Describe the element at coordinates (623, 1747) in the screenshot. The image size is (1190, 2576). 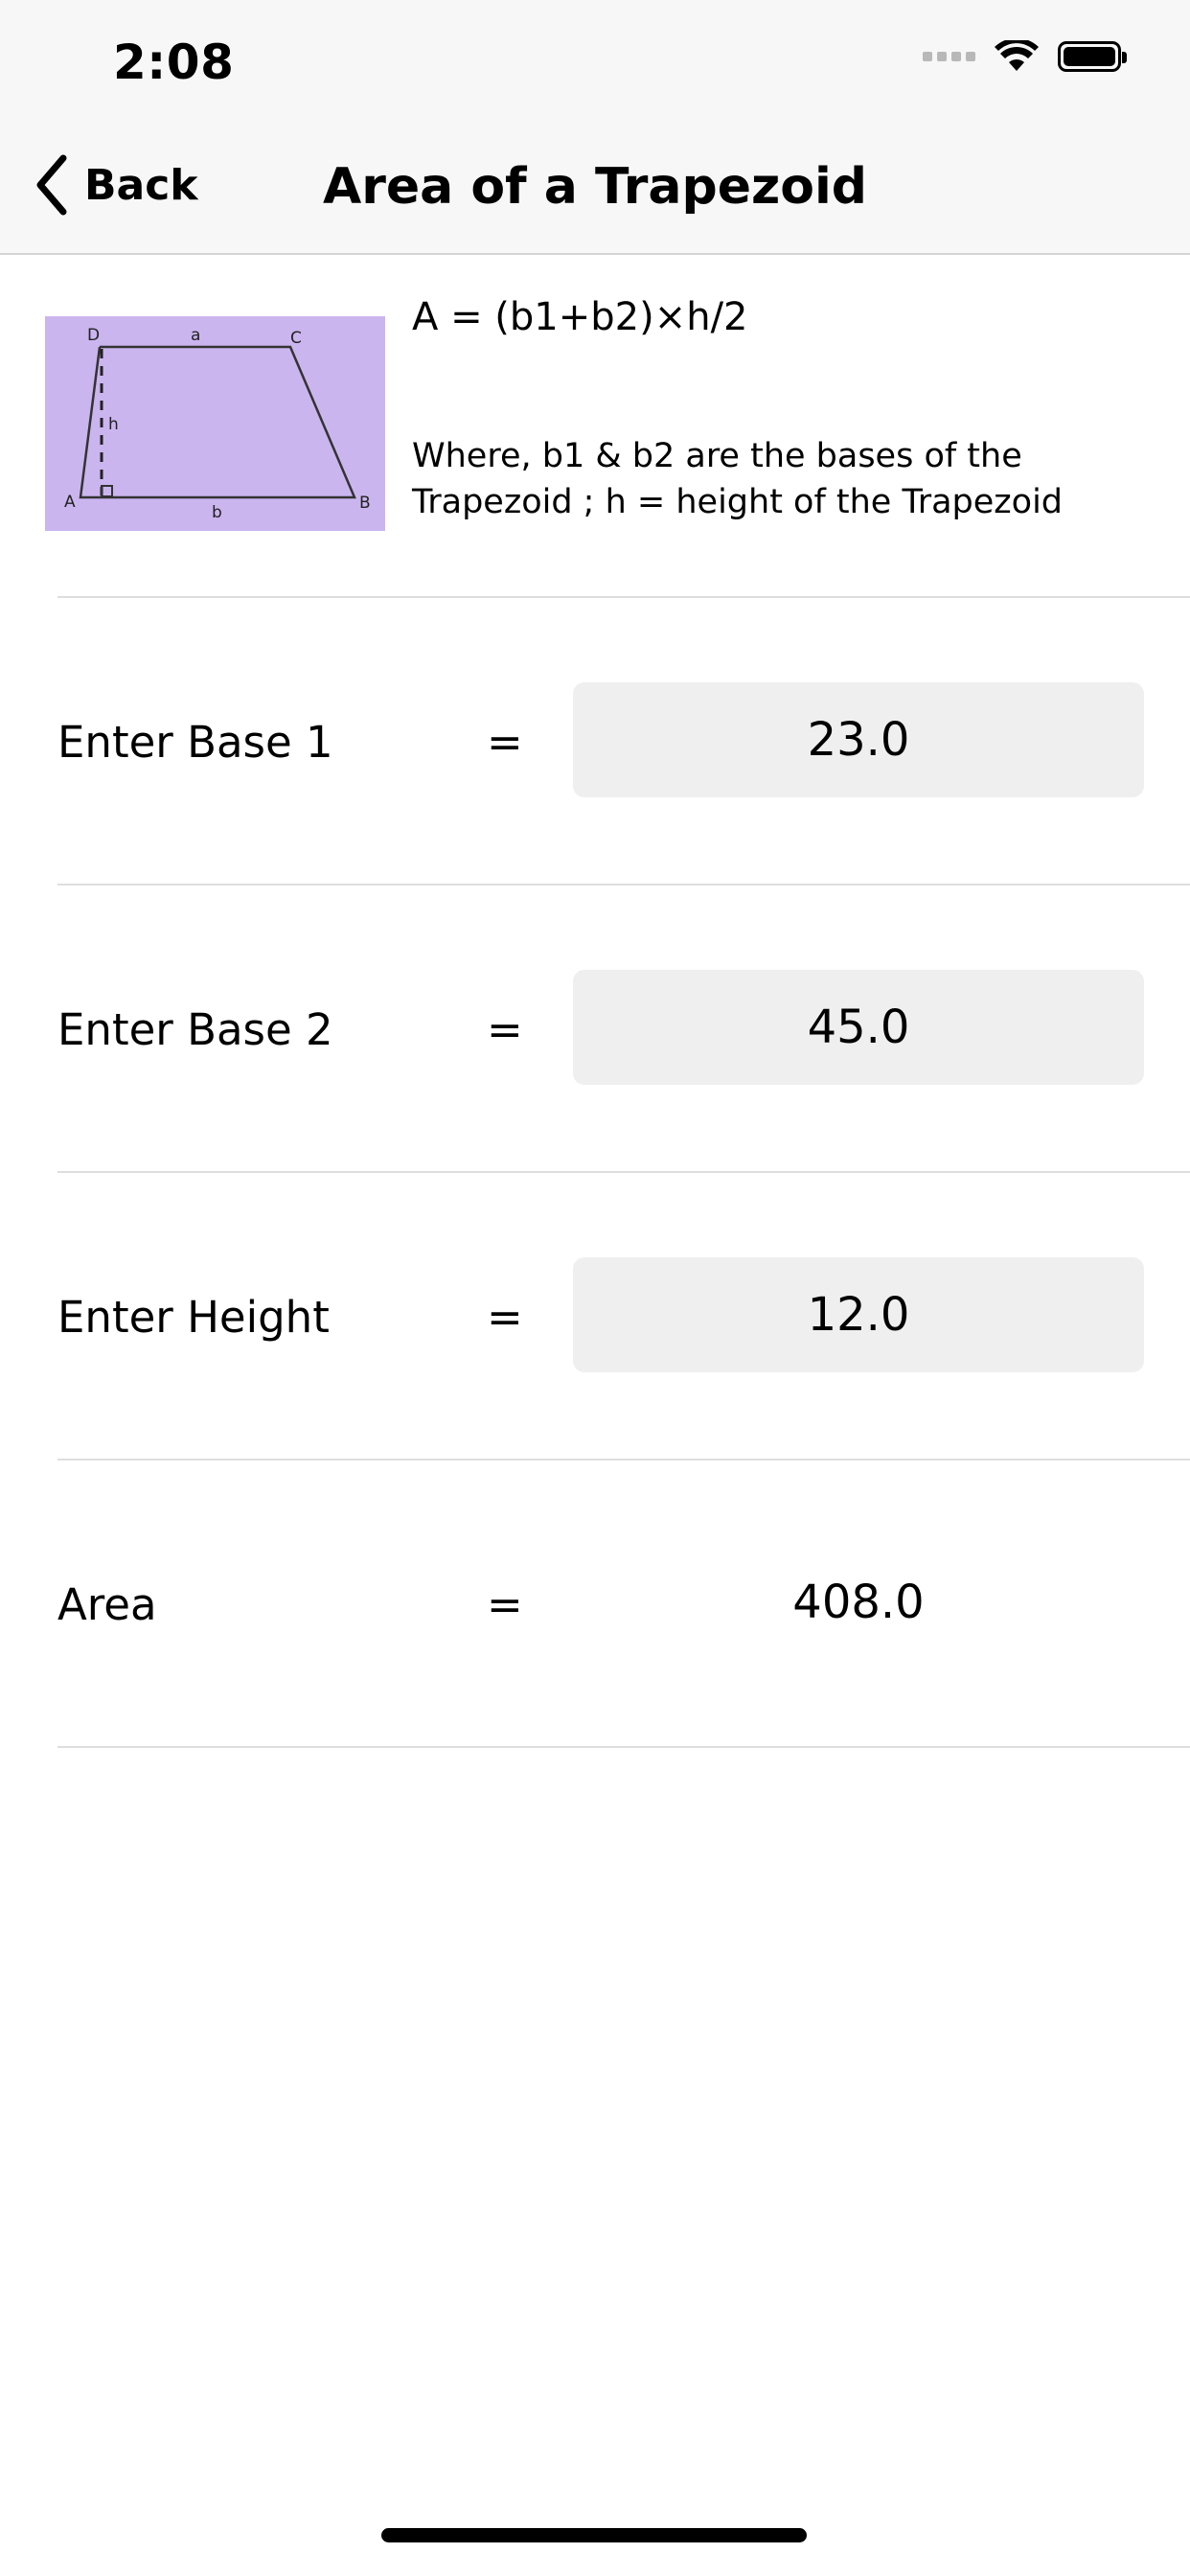
I see `divider` at that location.